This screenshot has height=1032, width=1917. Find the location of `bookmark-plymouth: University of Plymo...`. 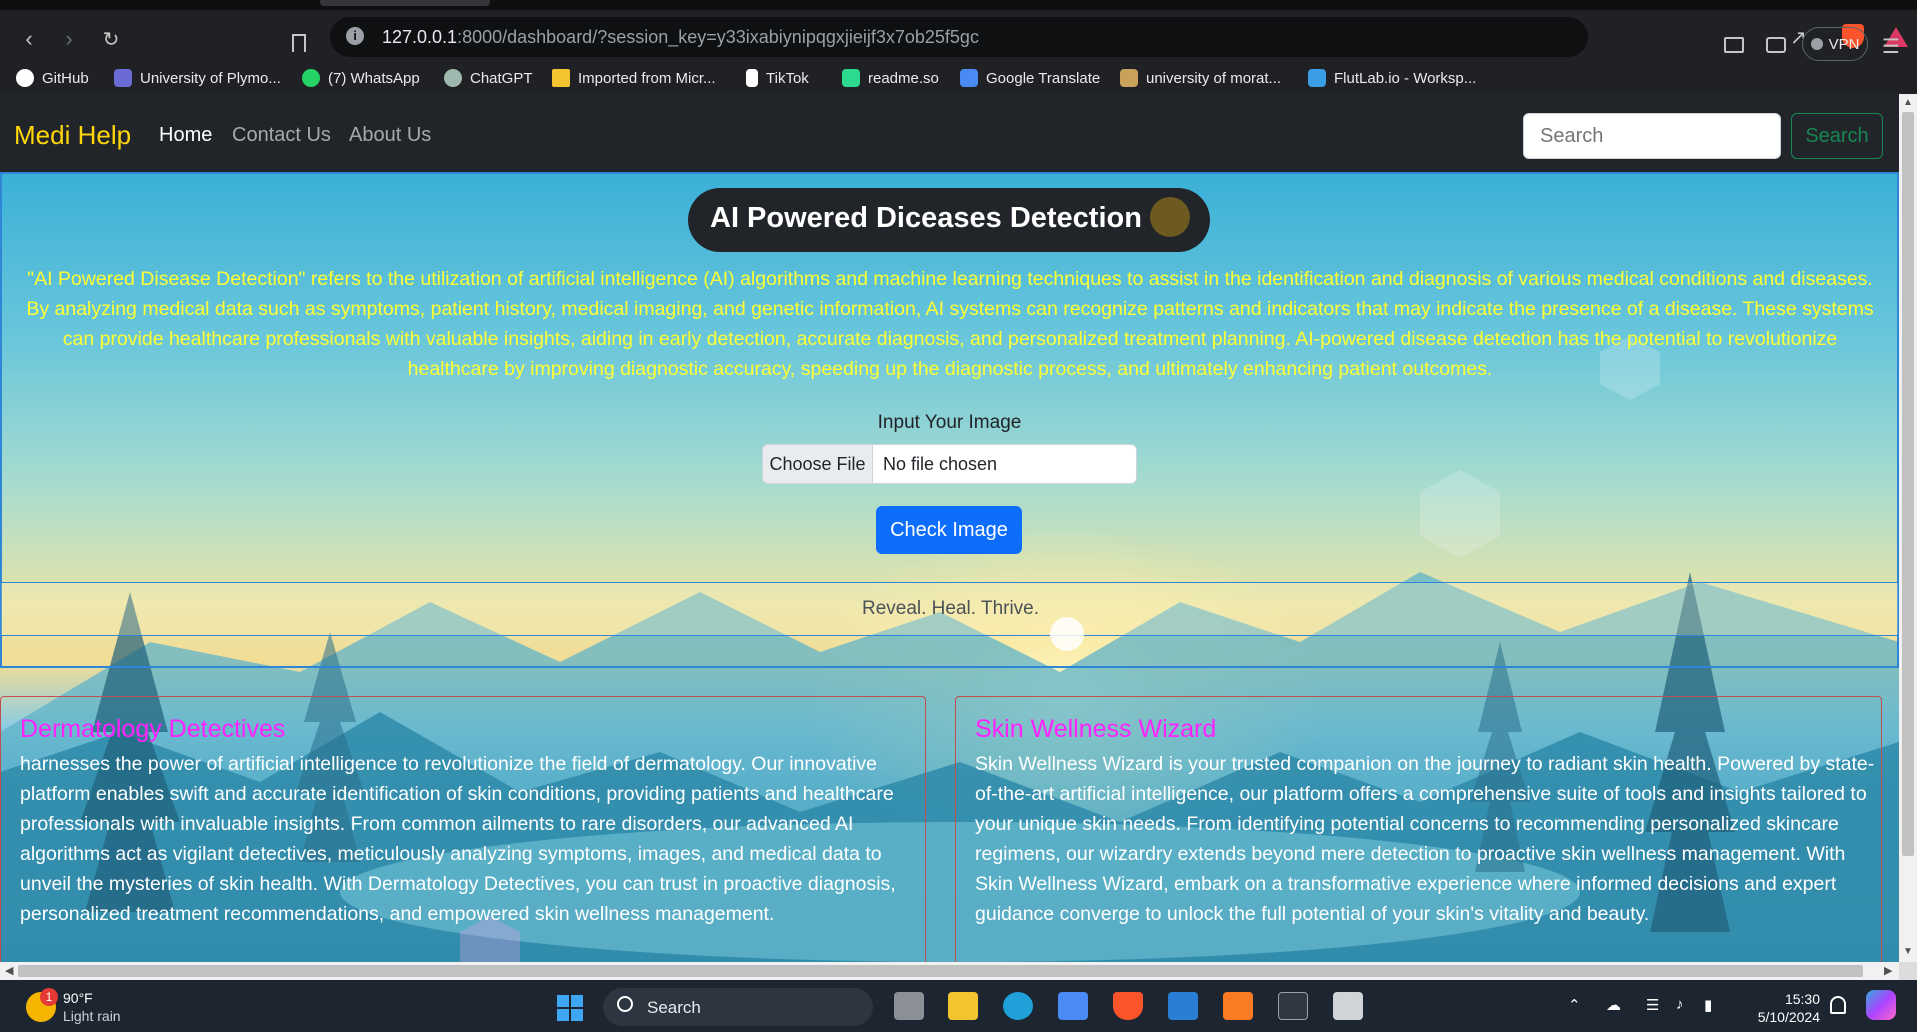

bookmark-plymouth: University of Plymo... is located at coordinates (197, 78).